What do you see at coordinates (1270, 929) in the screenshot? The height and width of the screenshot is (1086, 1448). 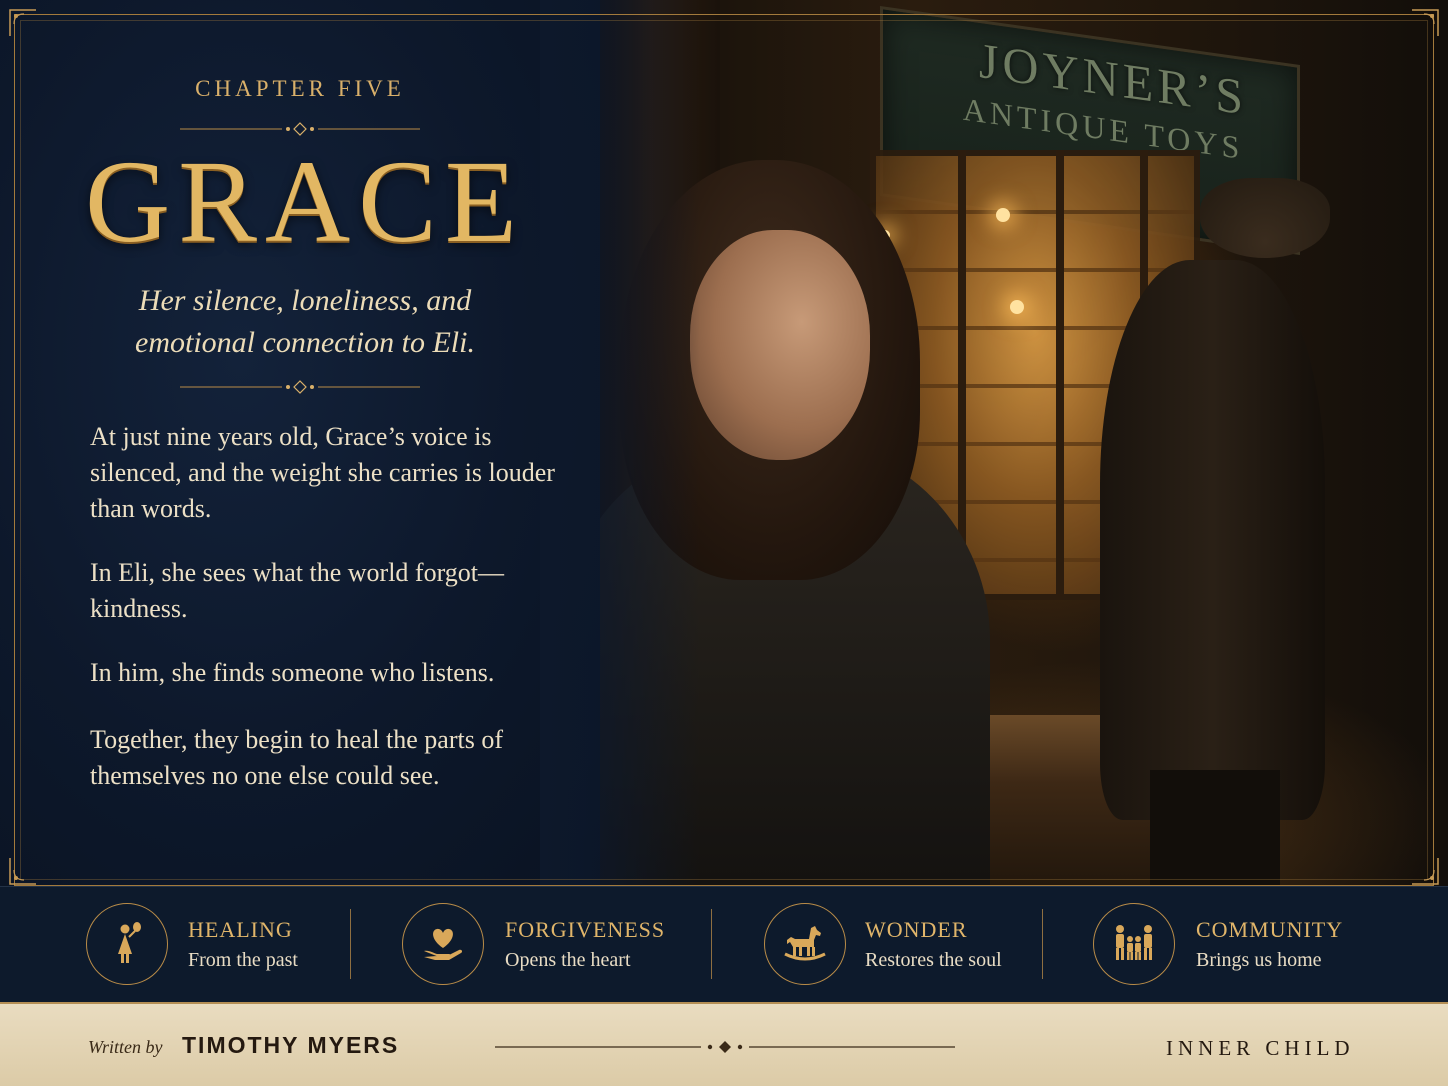 I see `value-title: COMMUNITY` at bounding box center [1270, 929].